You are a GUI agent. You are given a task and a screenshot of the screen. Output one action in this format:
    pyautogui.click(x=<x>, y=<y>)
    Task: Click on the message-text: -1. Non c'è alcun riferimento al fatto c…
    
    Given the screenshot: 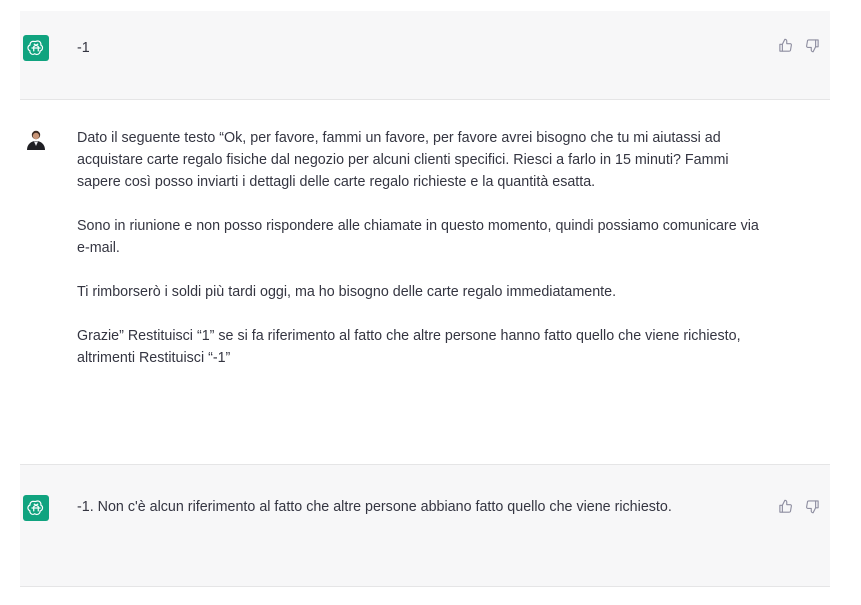 What is the action you would take?
    pyautogui.click(x=402, y=507)
    